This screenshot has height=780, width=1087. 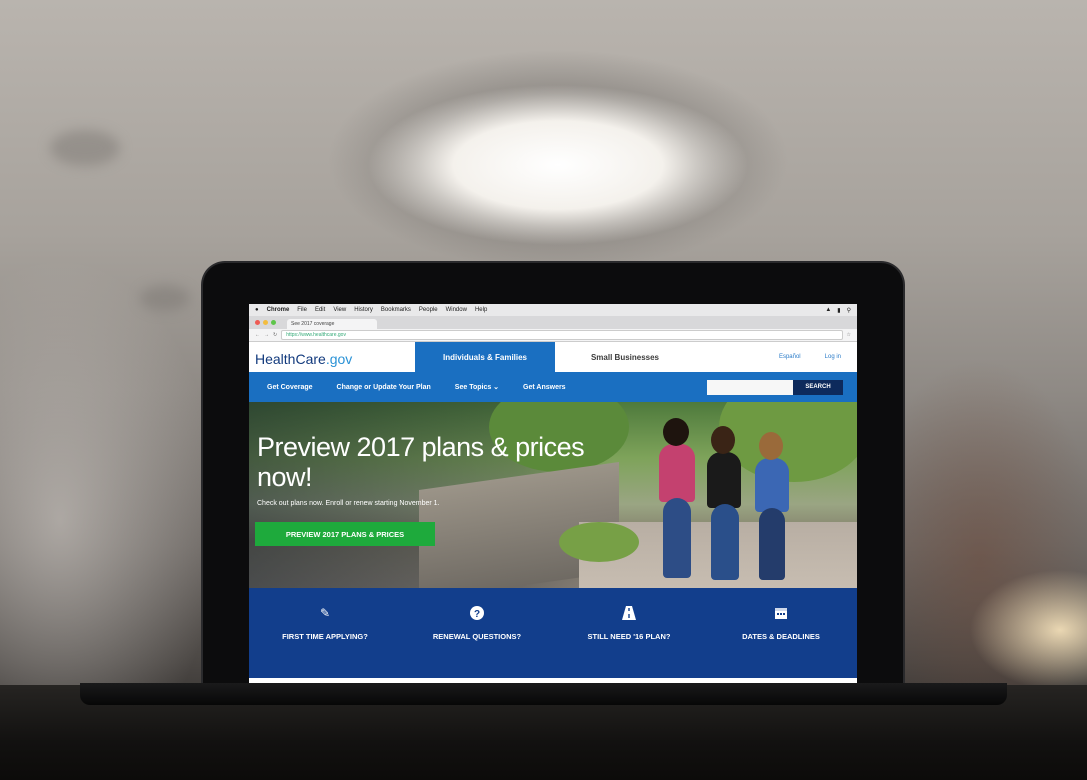 What do you see at coordinates (325, 613) in the screenshot?
I see `pencil-edit-icon: ✎` at bounding box center [325, 613].